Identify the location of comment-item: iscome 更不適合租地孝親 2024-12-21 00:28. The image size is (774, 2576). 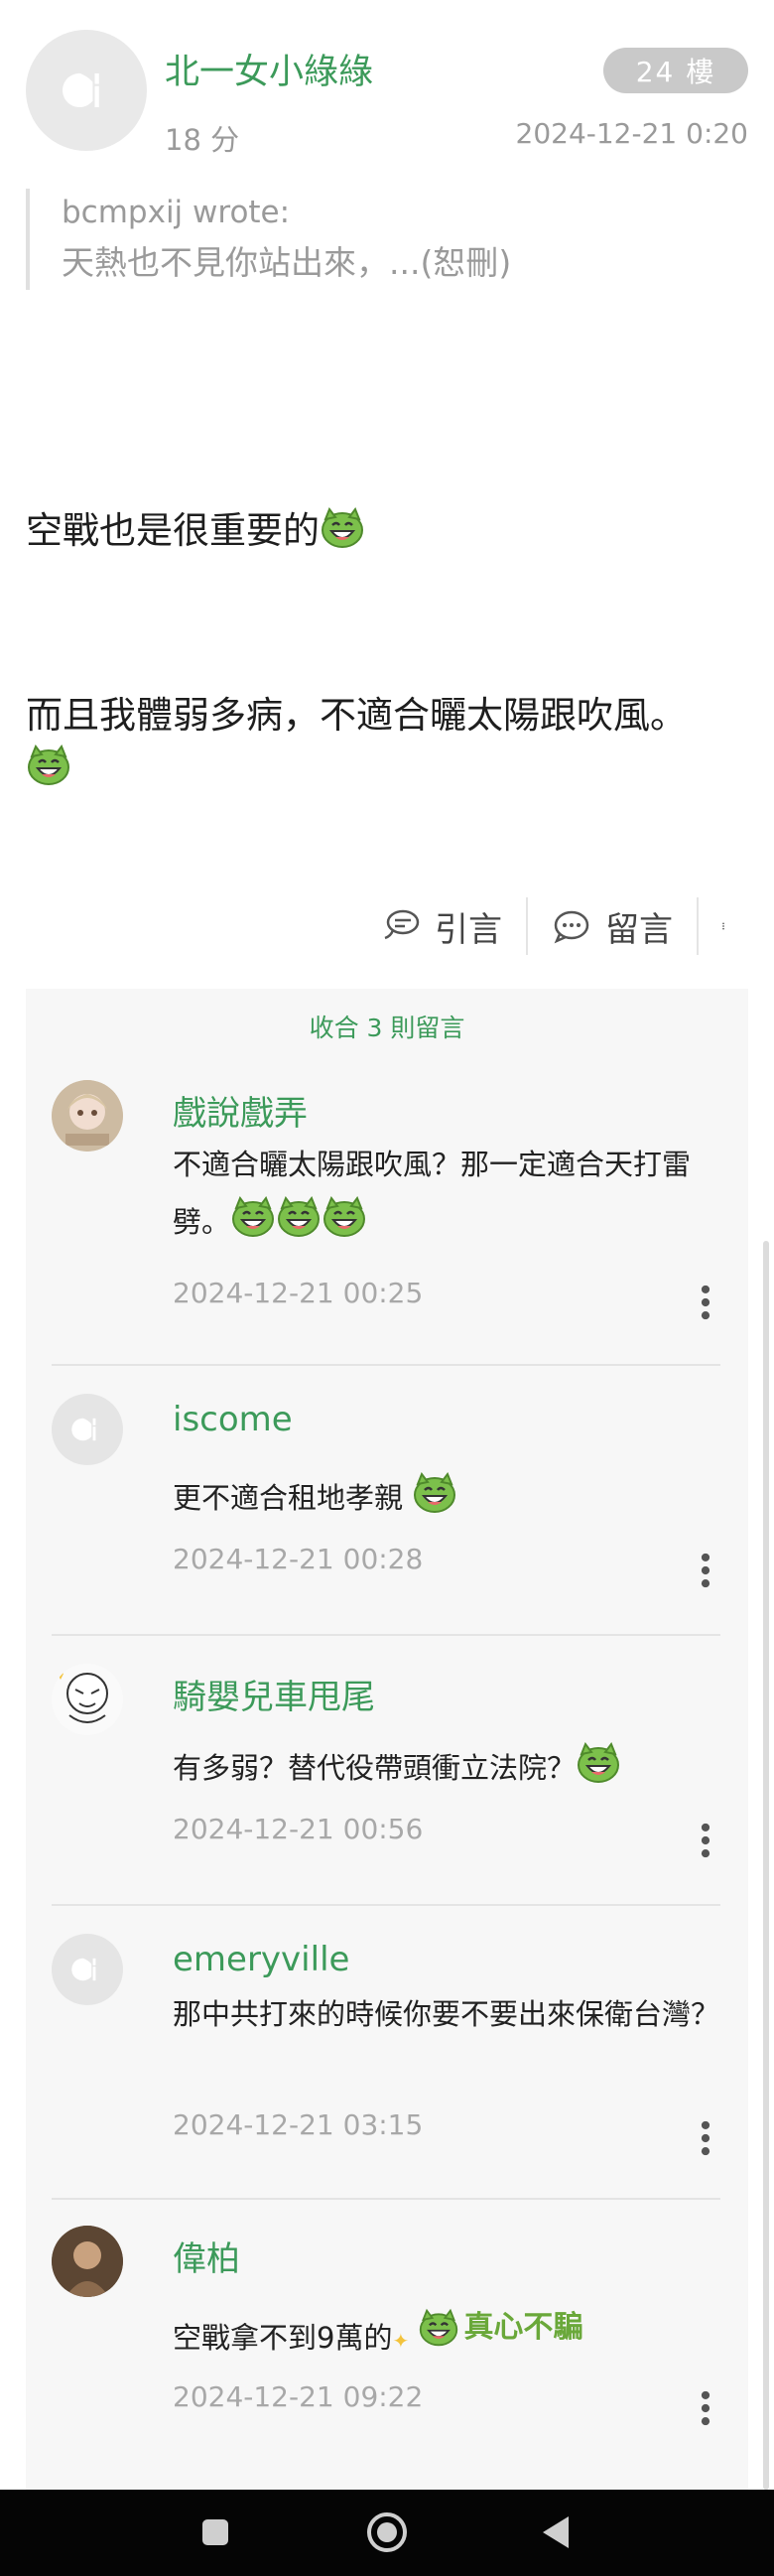
(386, 1493).